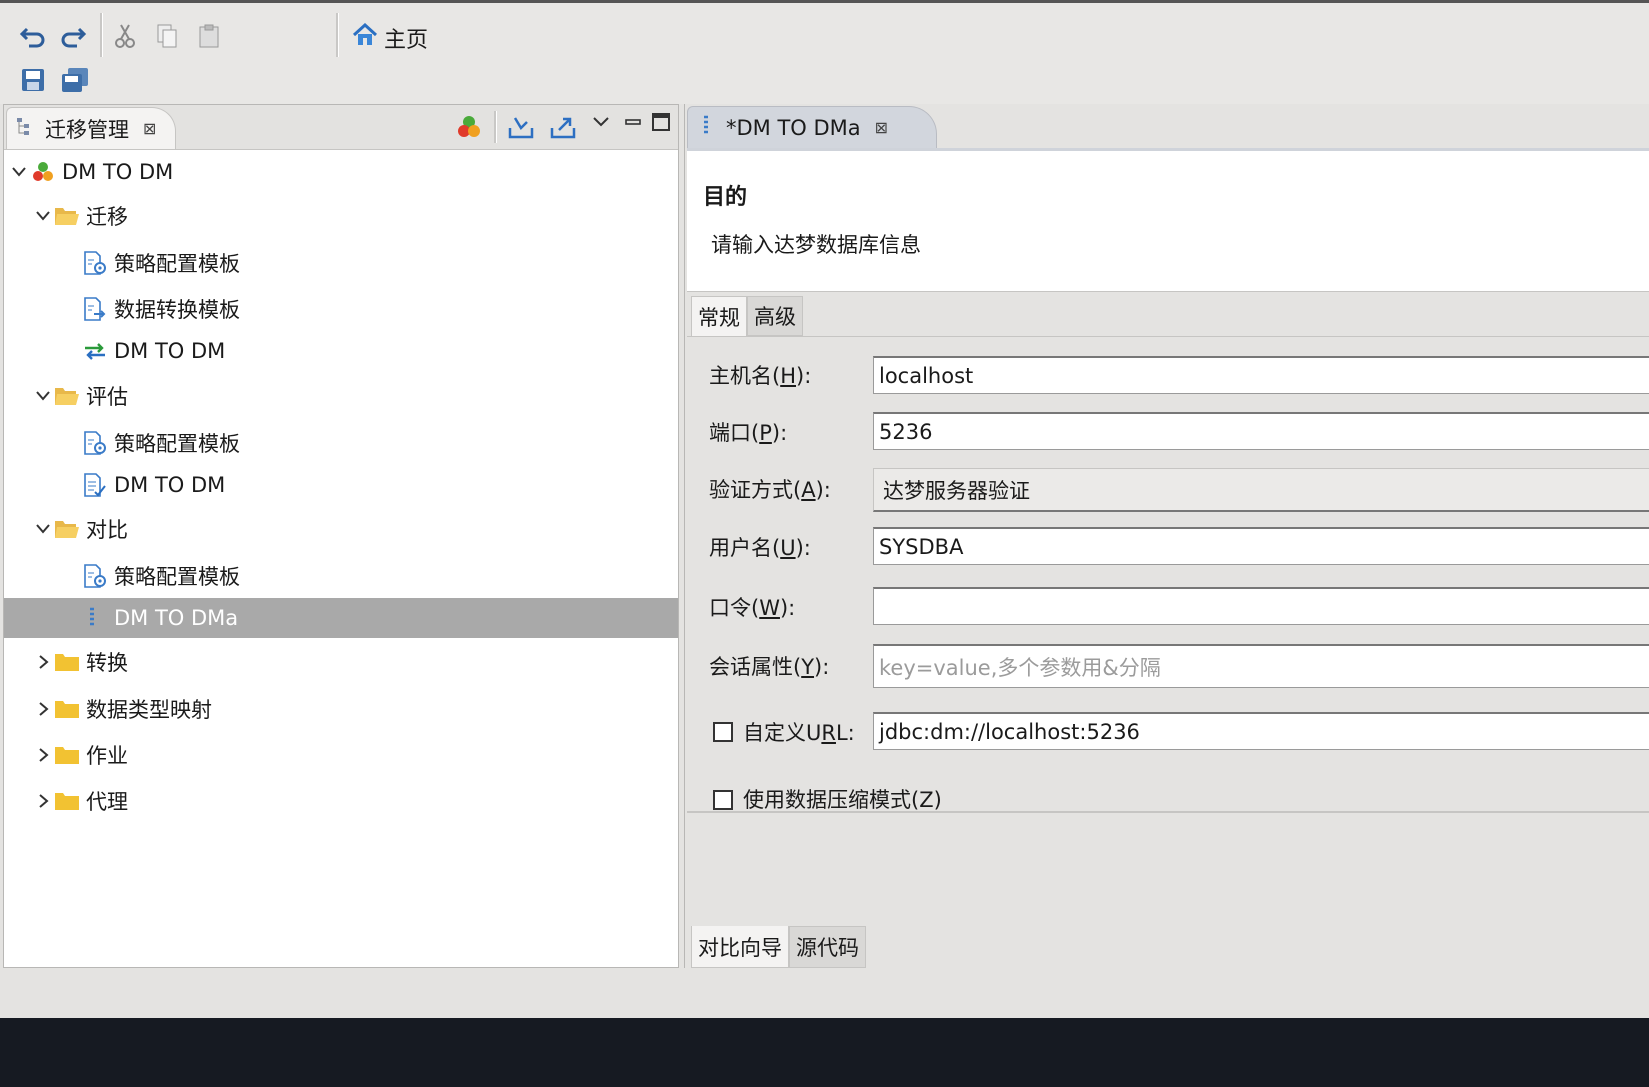 The width and height of the screenshot is (1649, 1087). I want to click on auth-method-select: 达梦服务器验证, so click(1261, 490).